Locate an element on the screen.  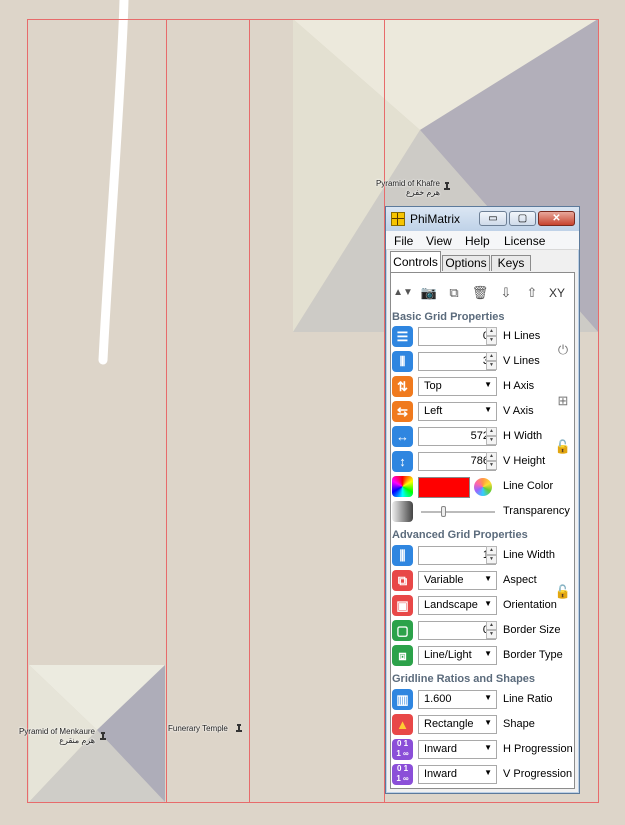
h-lines-input: 0 is located at coordinates (457, 336).